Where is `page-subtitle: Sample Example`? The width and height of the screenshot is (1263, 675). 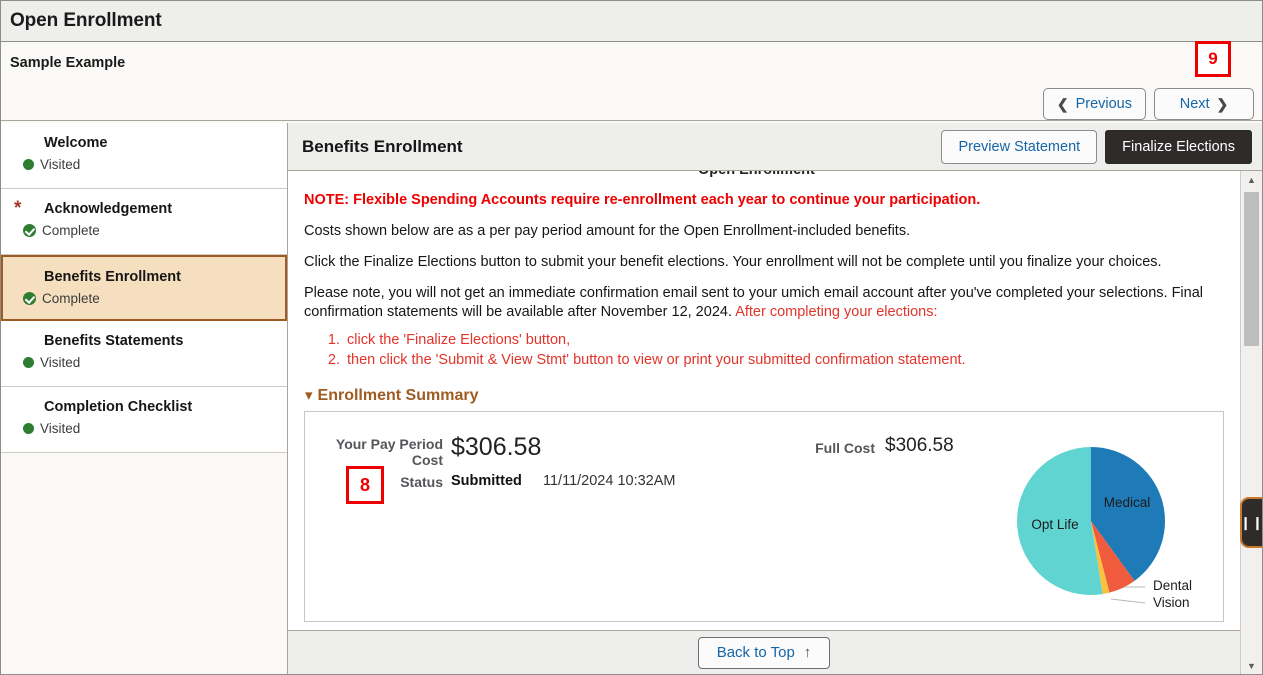
page-subtitle: Sample Example is located at coordinates (68, 63).